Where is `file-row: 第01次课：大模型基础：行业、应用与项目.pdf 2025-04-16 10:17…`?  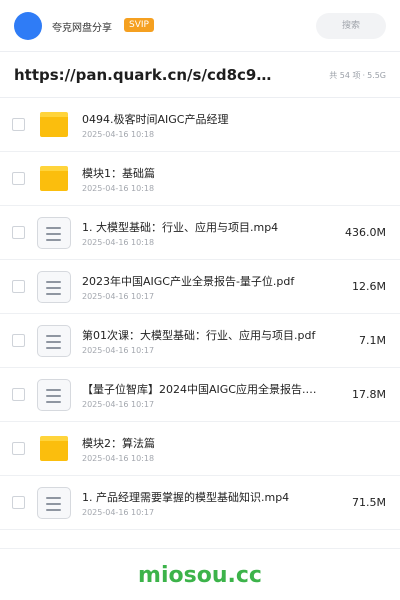 file-row: 第01次课：大模型基础：行业、应用与项目.pdf 2025-04-16 10:17… is located at coordinates (200, 341).